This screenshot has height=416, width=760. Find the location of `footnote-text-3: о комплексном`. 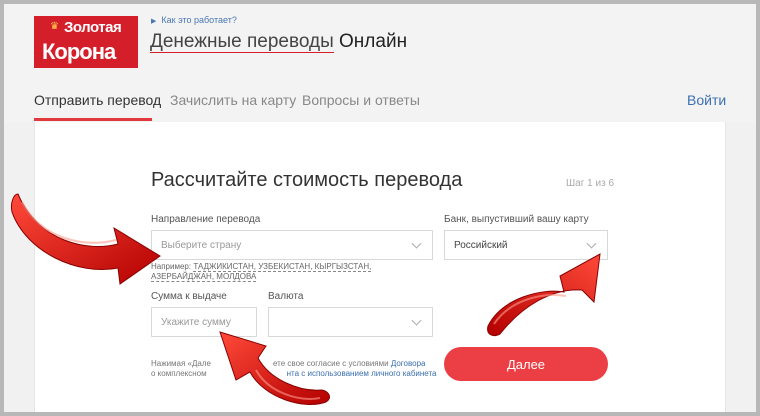

footnote-text-3: о комплексном is located at coordinates (179, 373).